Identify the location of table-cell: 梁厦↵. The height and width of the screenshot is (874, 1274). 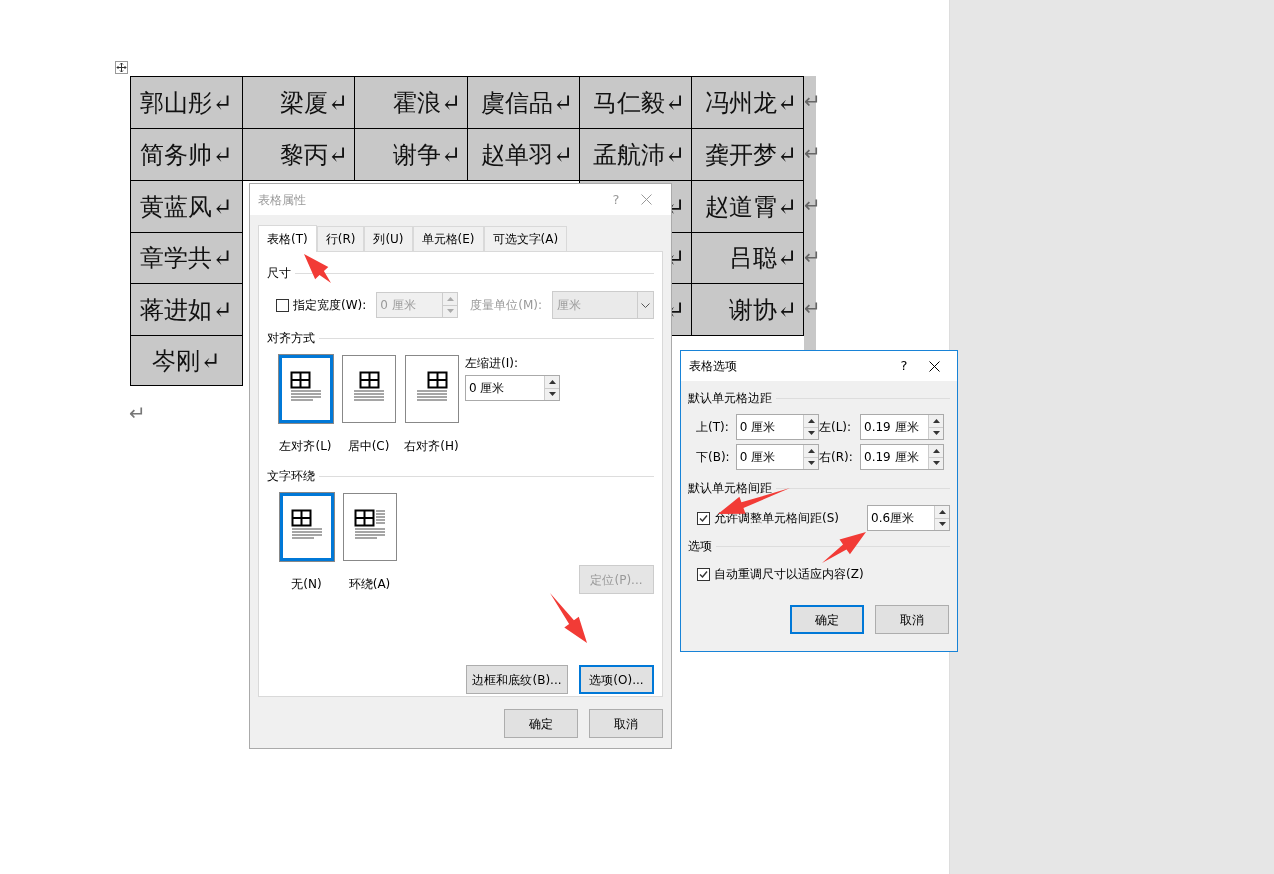
(298, 102).